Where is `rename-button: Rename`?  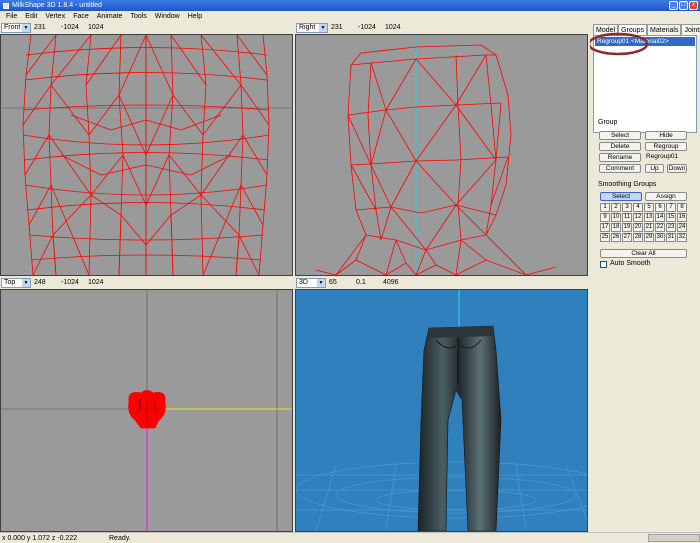
rename-button: Rename is located at coordinates (620, 157).